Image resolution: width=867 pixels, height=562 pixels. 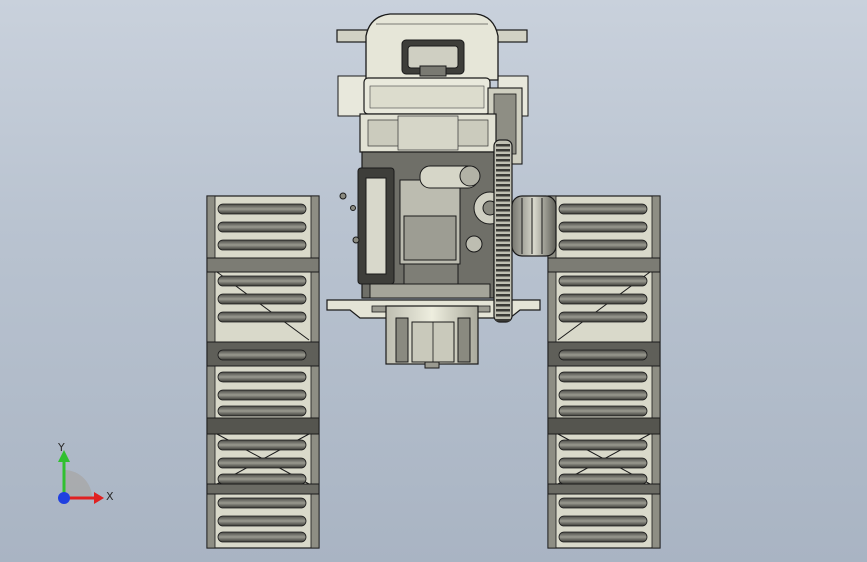 I want to click on x-axis-label: X, so click(x=110, y=496).